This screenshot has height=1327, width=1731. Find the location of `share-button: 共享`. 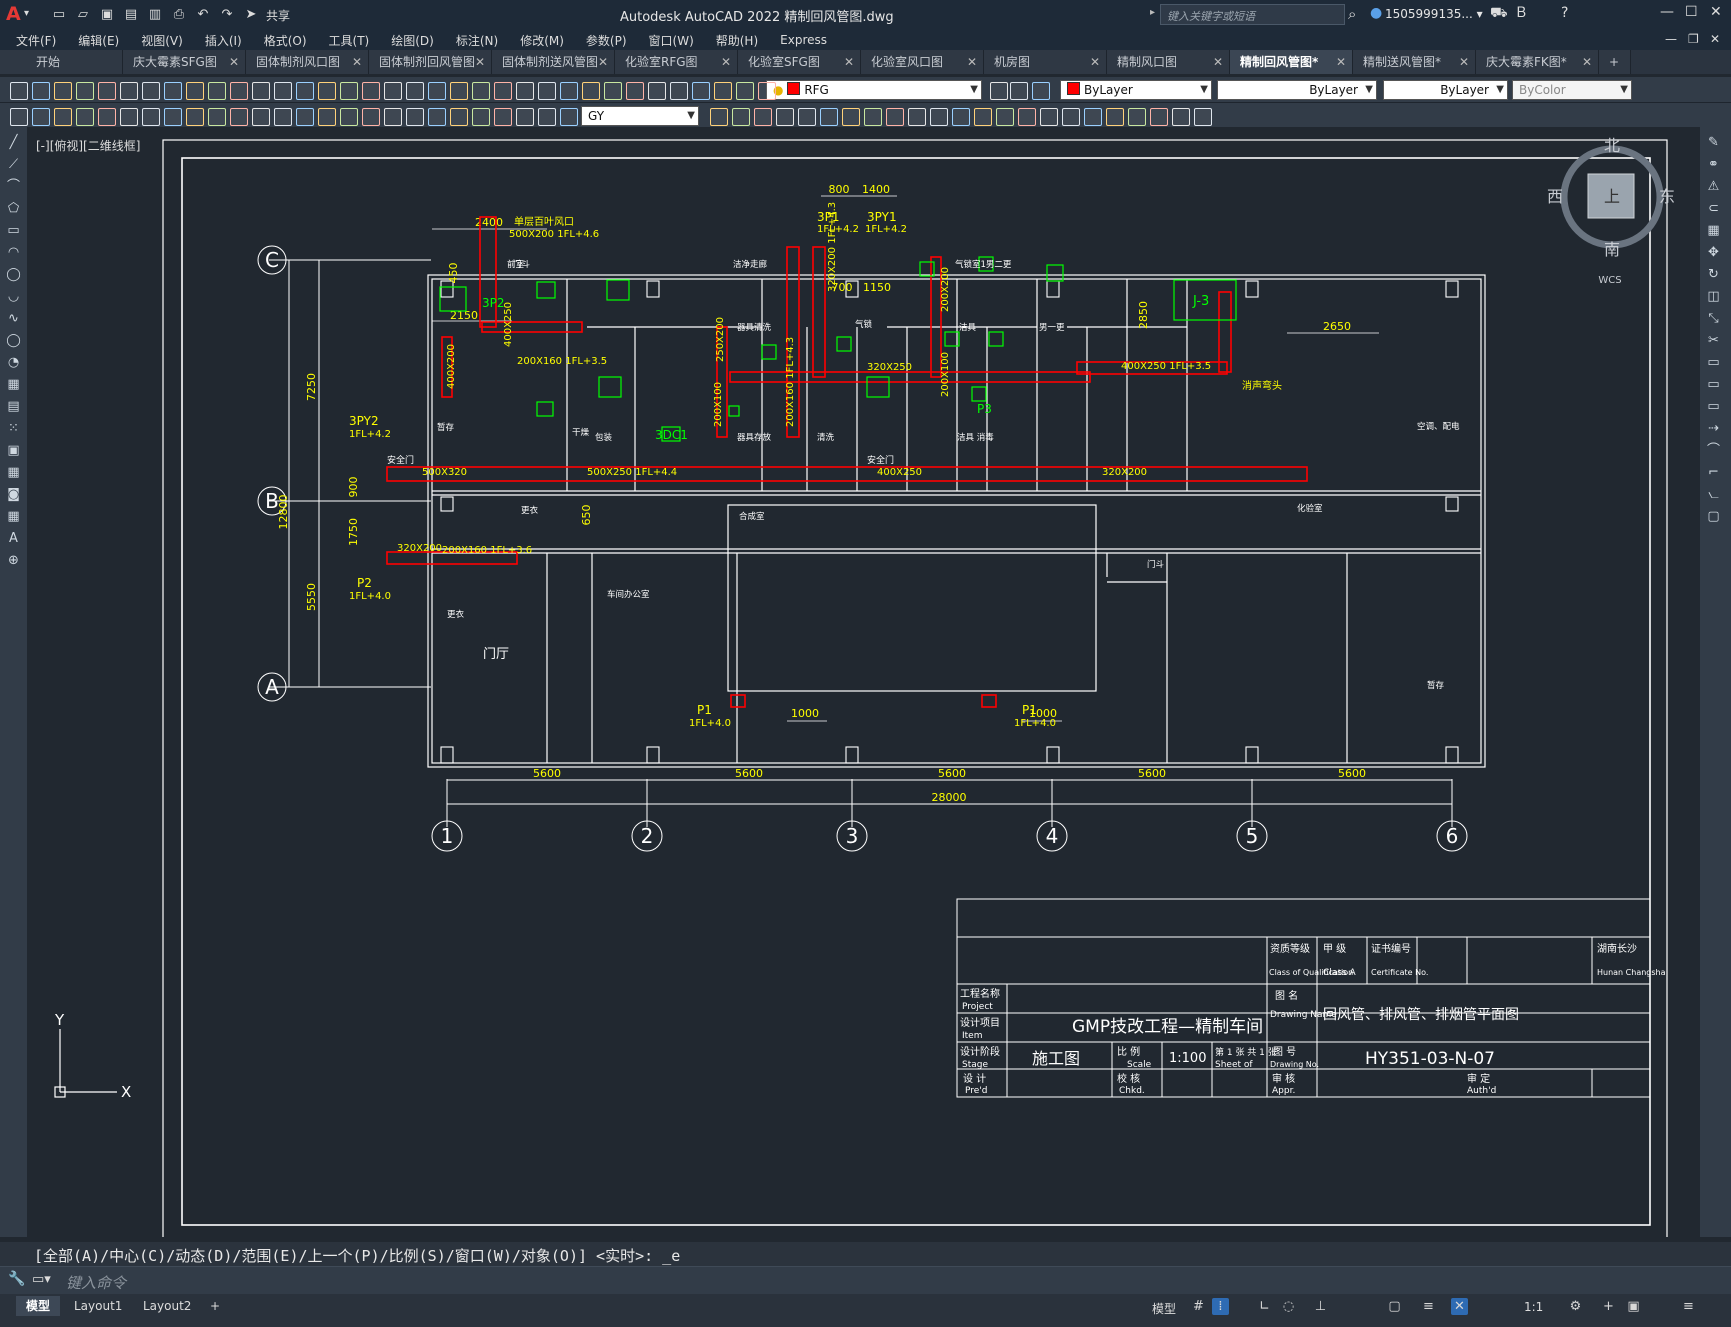

share-button: 共享 is located at coordinates (278, 15).